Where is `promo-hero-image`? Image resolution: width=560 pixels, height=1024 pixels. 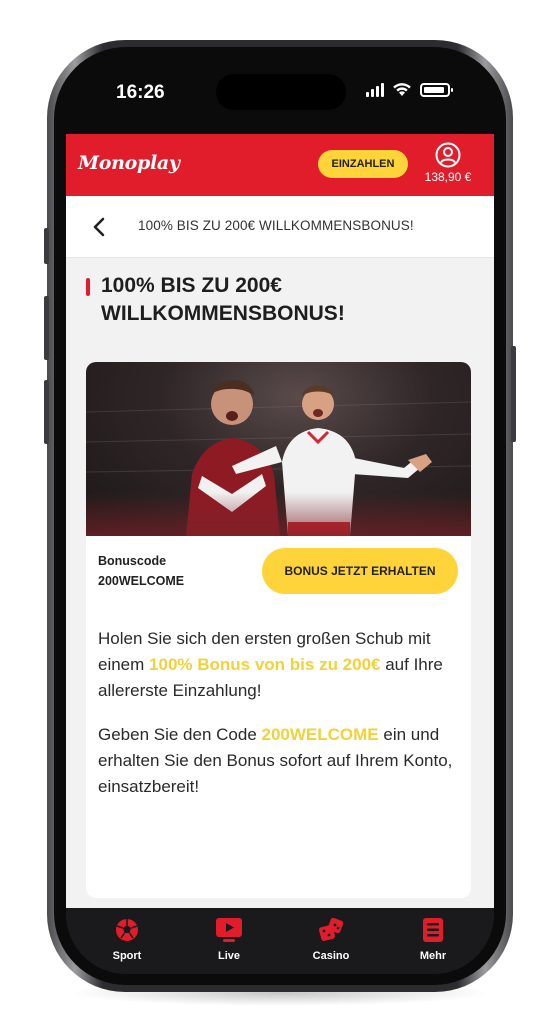
promo-hero-image is located at coordinates (278, 449).